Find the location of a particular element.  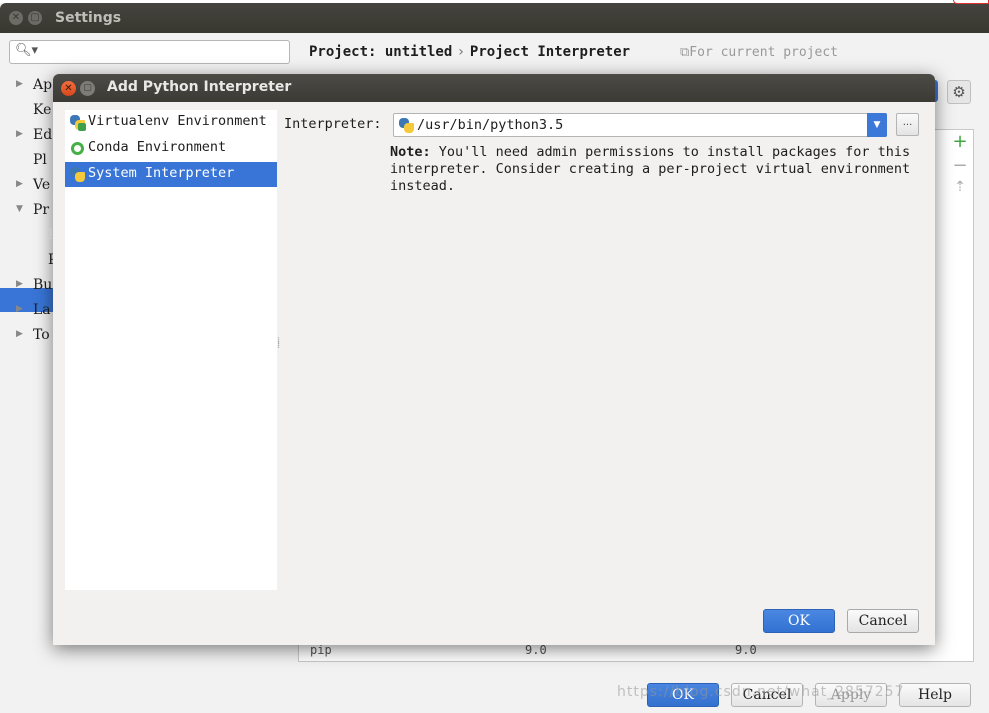

for-current-project-label: For current project is located at coordinates (764, 52).